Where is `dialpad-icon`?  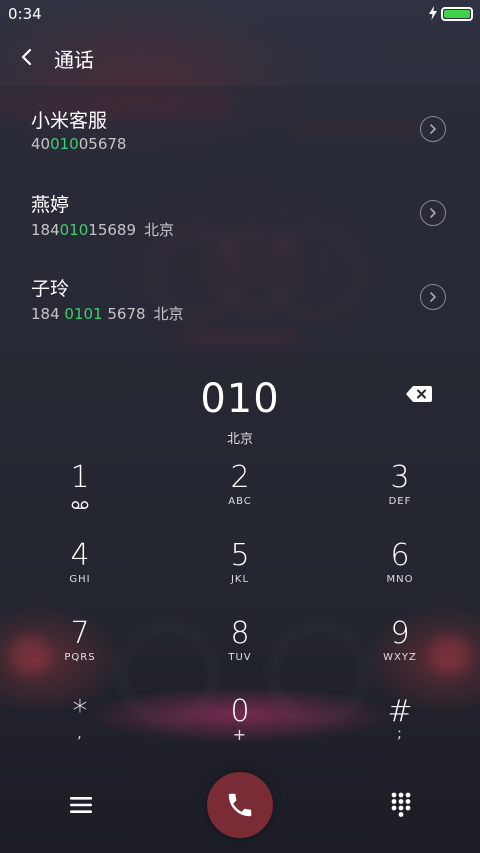
dialpad-icon is located at coordinates (401, 804).